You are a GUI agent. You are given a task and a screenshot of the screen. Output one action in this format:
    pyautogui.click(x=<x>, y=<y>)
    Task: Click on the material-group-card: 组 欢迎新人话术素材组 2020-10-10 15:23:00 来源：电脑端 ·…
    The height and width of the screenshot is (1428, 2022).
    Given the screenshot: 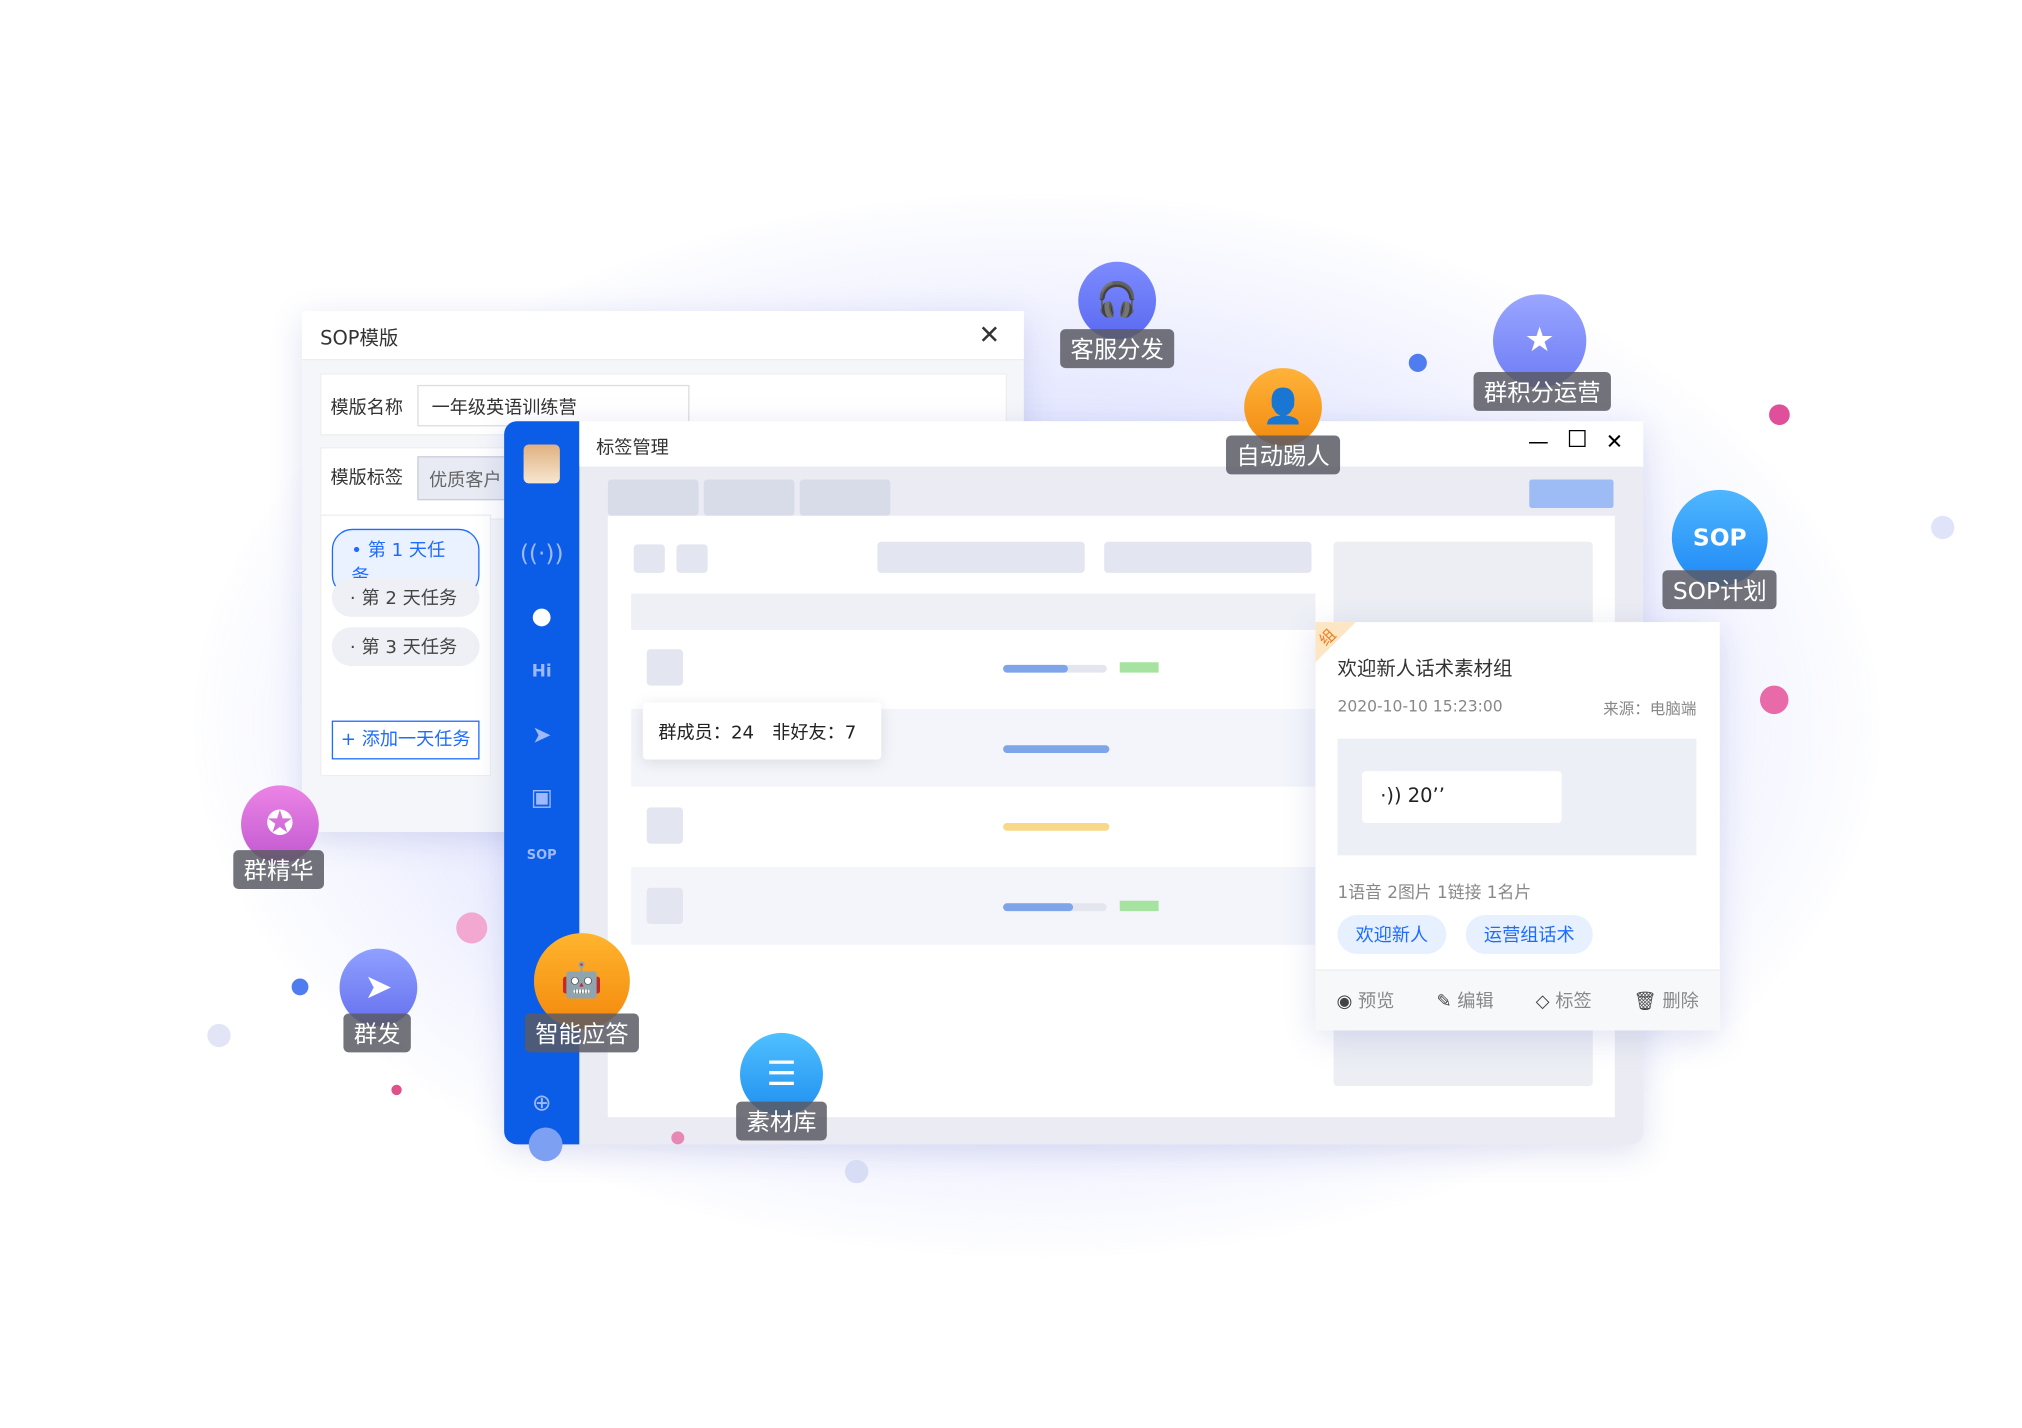 What is the action you would take?
    pyautogui.click(x=1517, y=826)
    